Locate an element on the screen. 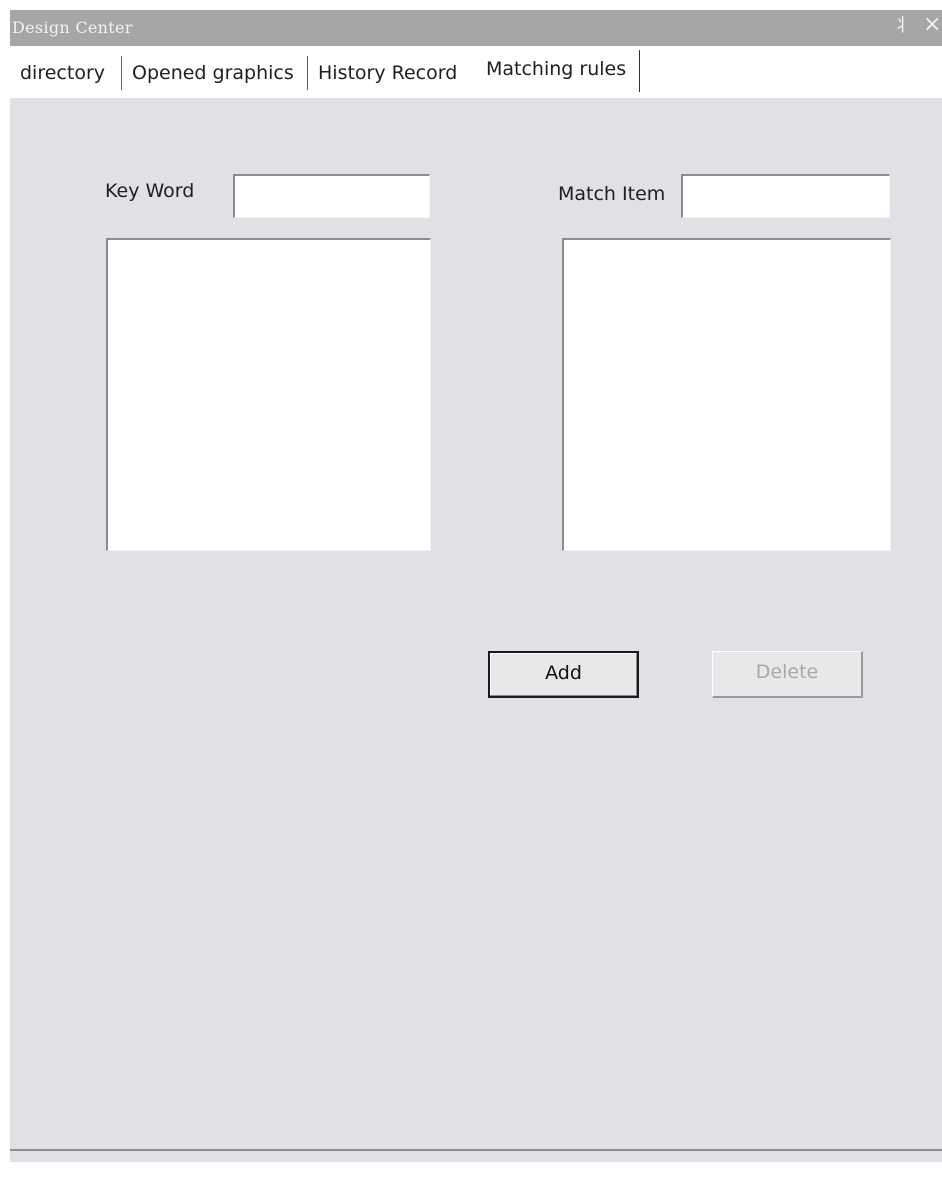  keyword-input is located at coordinates (331, 196).